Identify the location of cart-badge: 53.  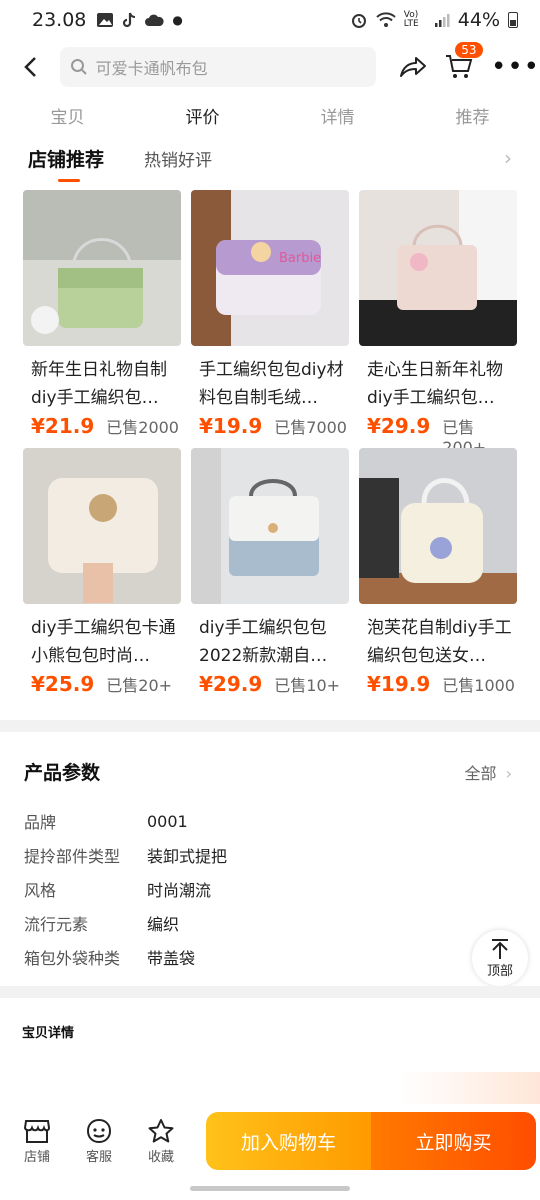
(469, 50).